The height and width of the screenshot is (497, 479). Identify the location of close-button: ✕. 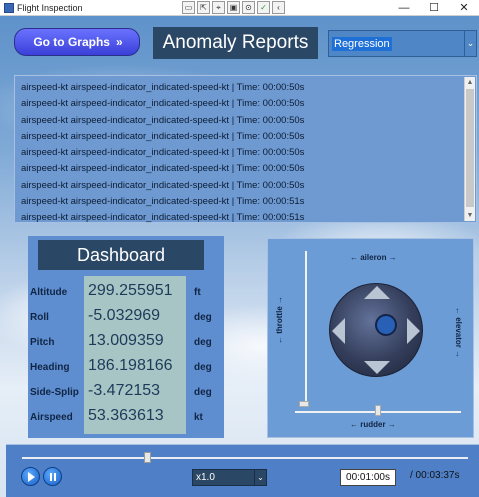
(464, 8).